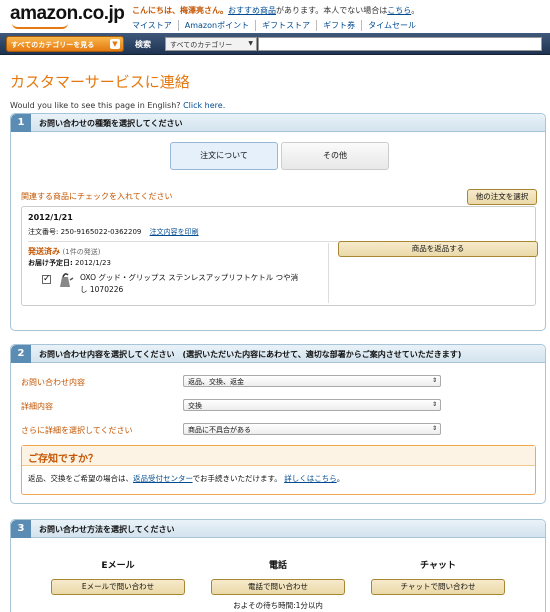 The image size is (550, 612). What do you see at coordinates (438, 587) in the screenshot?
I see `chat-contact-button: チャットで問い合わせ` at bounding box center [438, 587].